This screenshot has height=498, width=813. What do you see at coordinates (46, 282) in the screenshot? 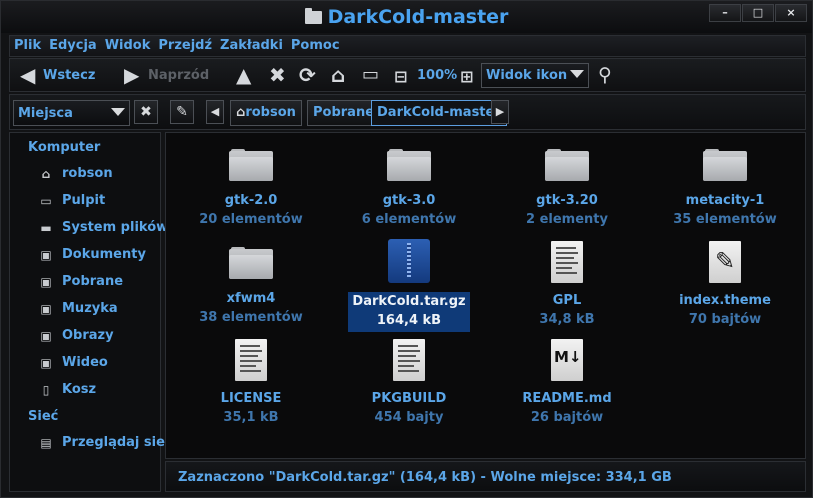
I see `folder-download-icon: ▣` at bounding box center [46, 282].